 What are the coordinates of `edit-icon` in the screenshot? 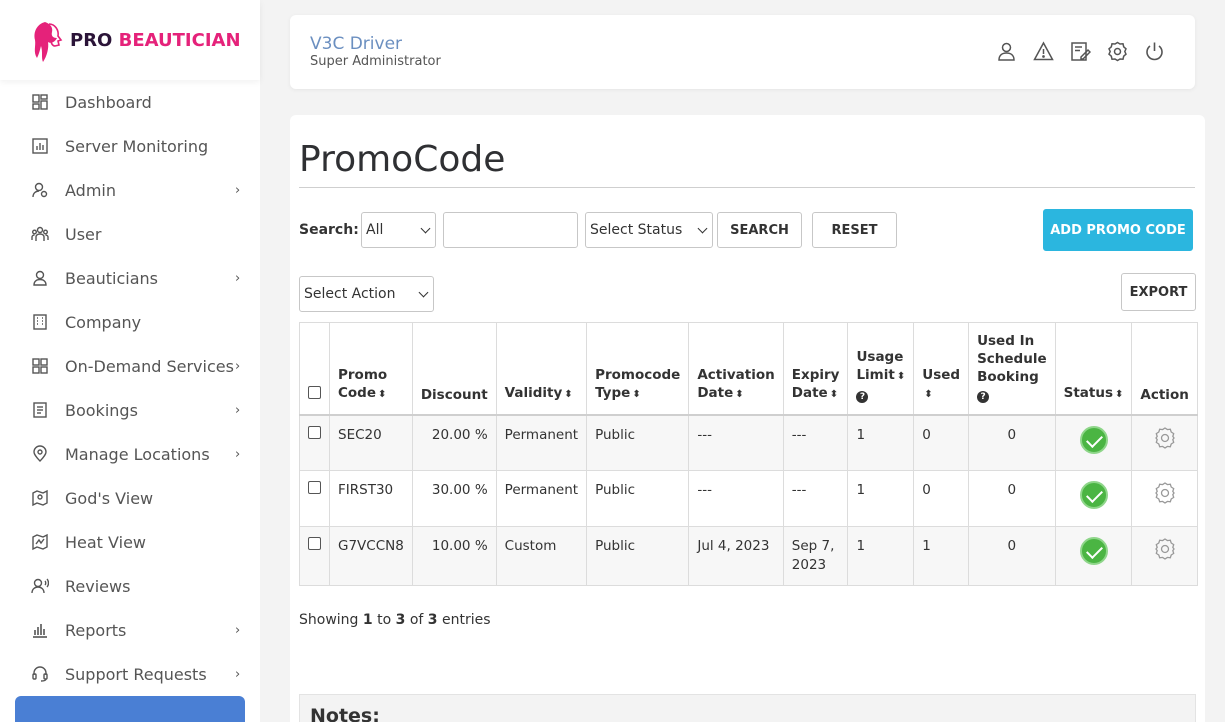 It's located at (1080, 51).